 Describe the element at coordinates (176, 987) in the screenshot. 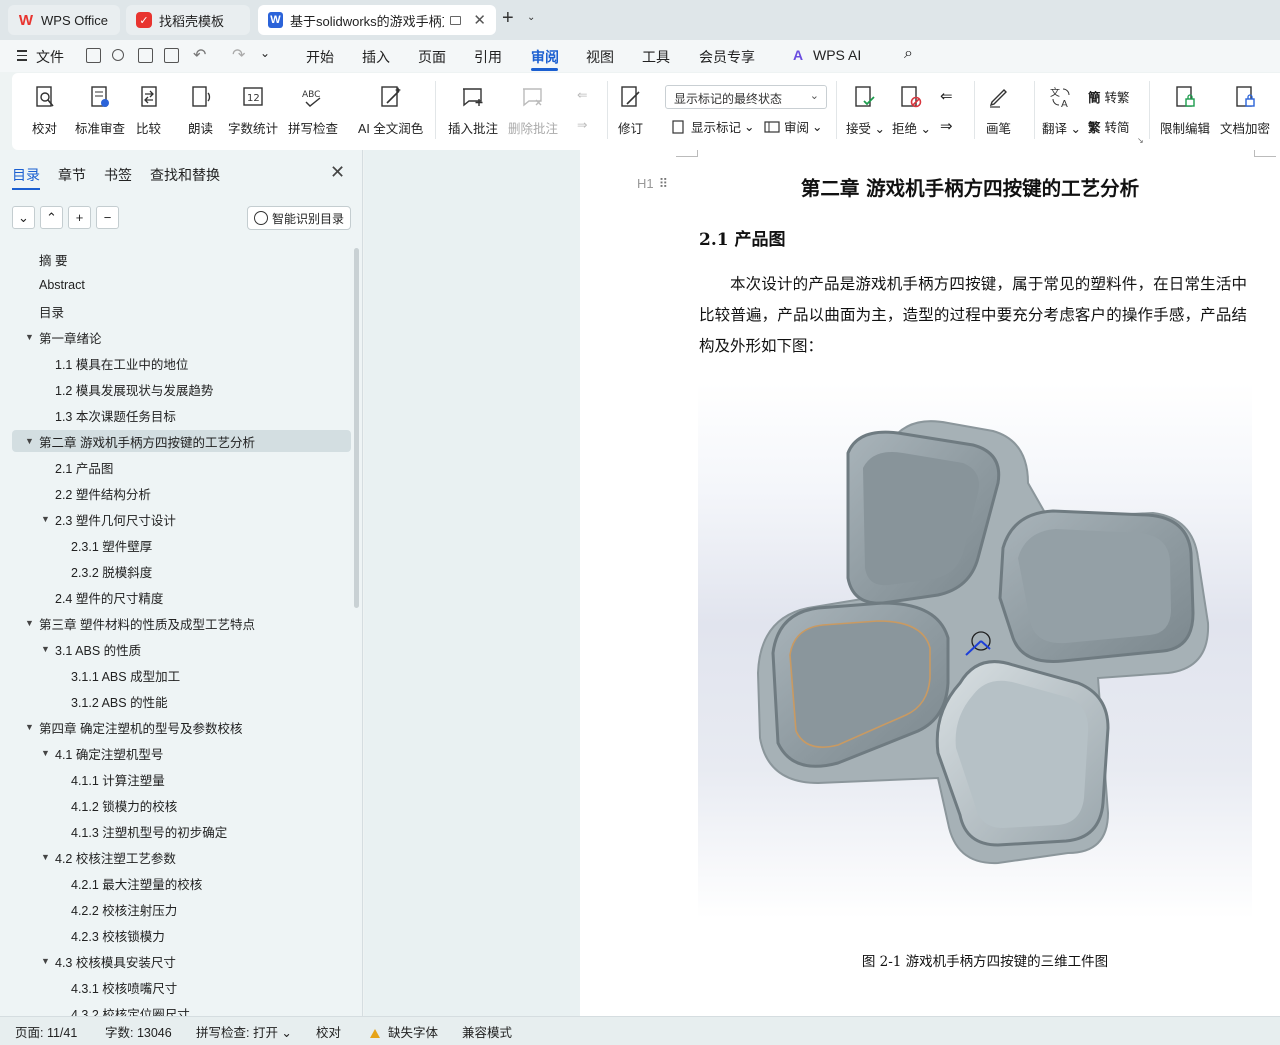

I see `toc-item: 4.3.1 校核喷嘴尺寸` at that location.